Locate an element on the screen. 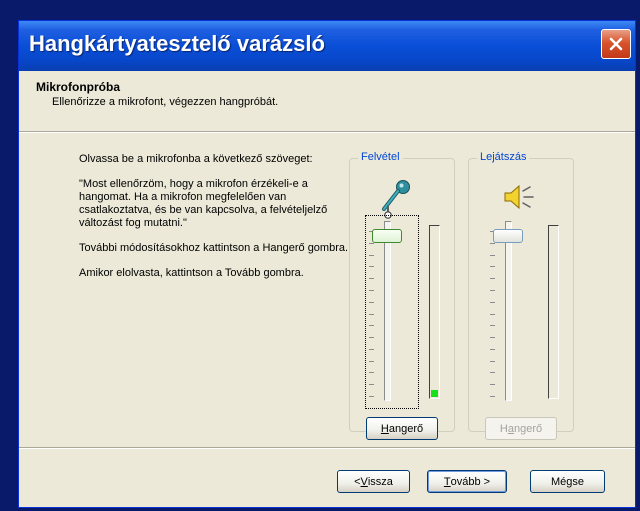  footer-separator is located at coordinates (327, 448).